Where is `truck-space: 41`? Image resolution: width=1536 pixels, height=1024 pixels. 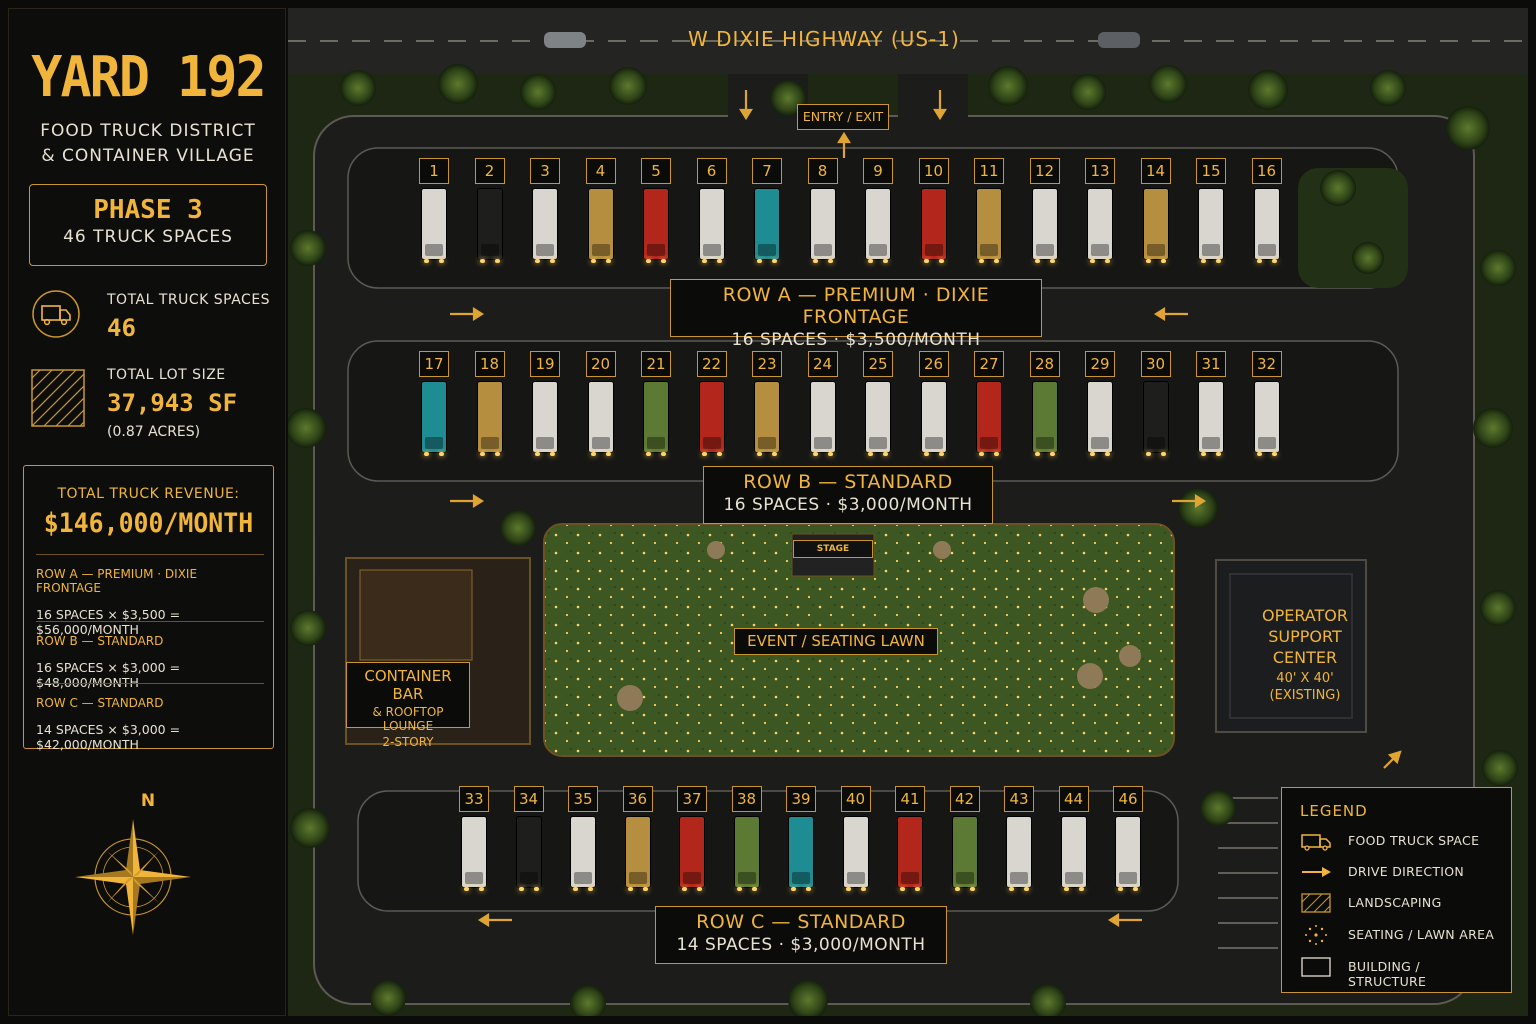 truck-space: 41 is located at coordinates (910, 847).